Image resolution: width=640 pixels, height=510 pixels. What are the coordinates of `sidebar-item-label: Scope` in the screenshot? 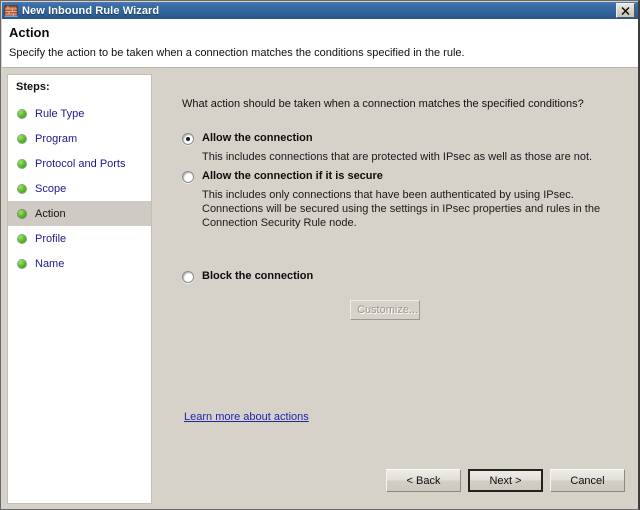 It's located at (51, 188).